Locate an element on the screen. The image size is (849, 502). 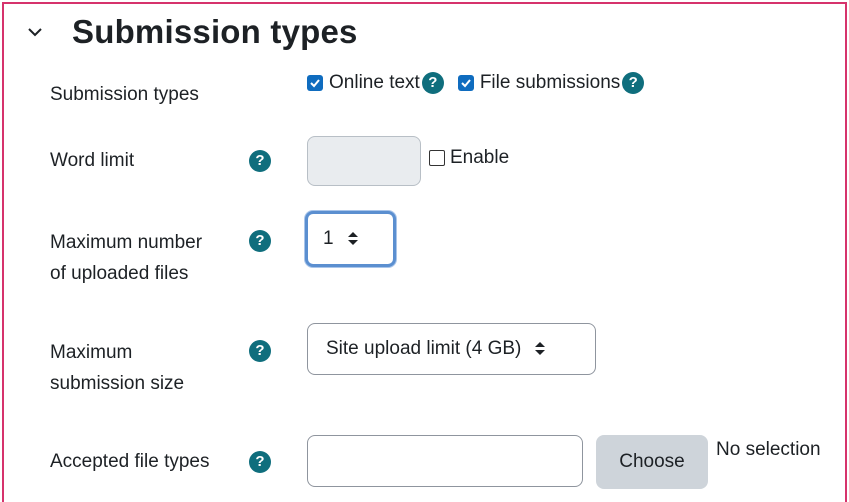
word-limit-input is located at coordinates (364, 161).